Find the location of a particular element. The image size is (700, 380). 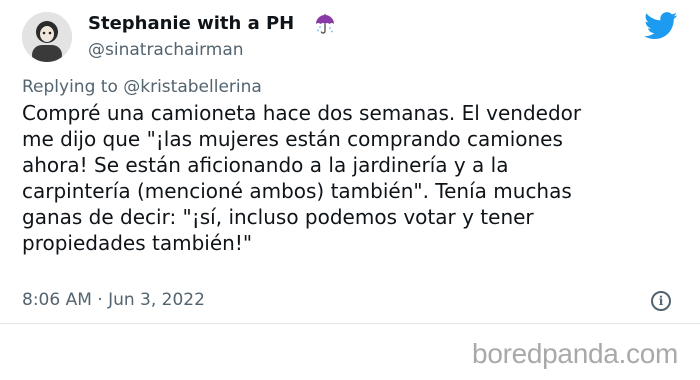

reply-prefix: Replying to is located at coordinates (73, 87).